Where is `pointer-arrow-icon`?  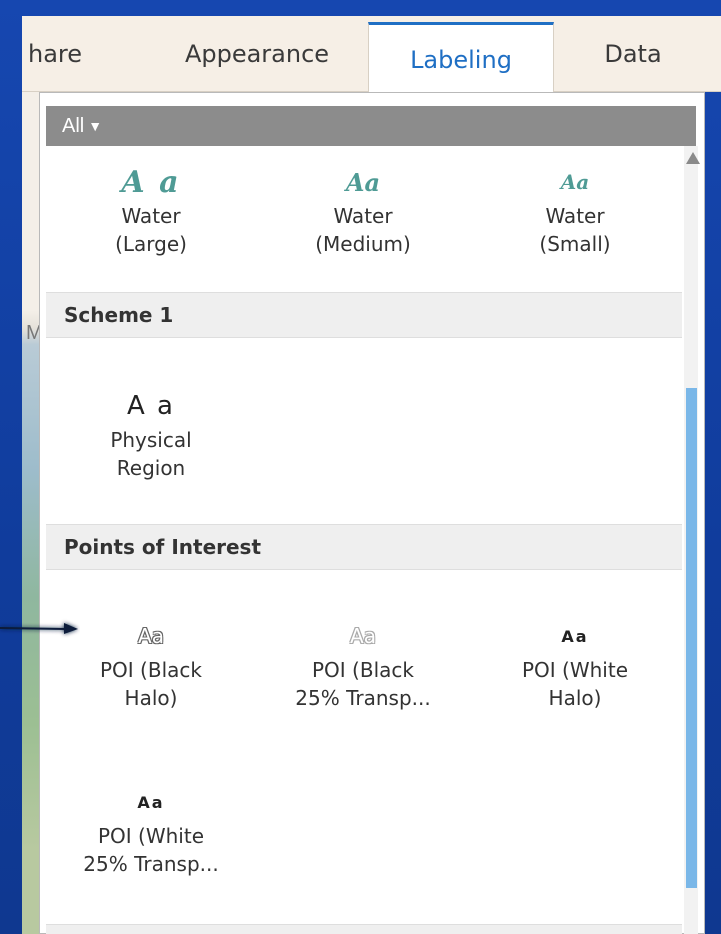 pointer-arrow-icon is located at coordinates (39, 628).